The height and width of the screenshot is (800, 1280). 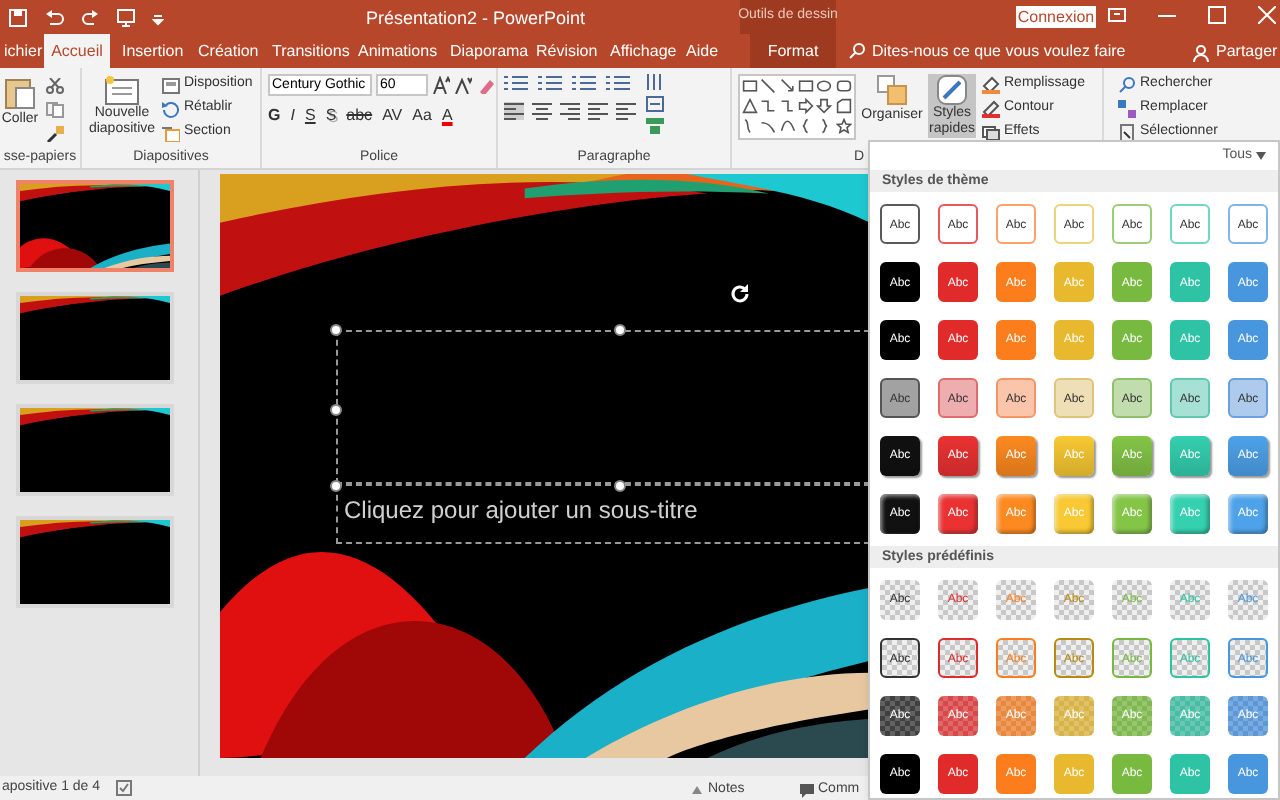 What do you see at coordinates (1235, 52) in the screenshot?
I see `share-button: Partager` at bounding box center [1235, 52].